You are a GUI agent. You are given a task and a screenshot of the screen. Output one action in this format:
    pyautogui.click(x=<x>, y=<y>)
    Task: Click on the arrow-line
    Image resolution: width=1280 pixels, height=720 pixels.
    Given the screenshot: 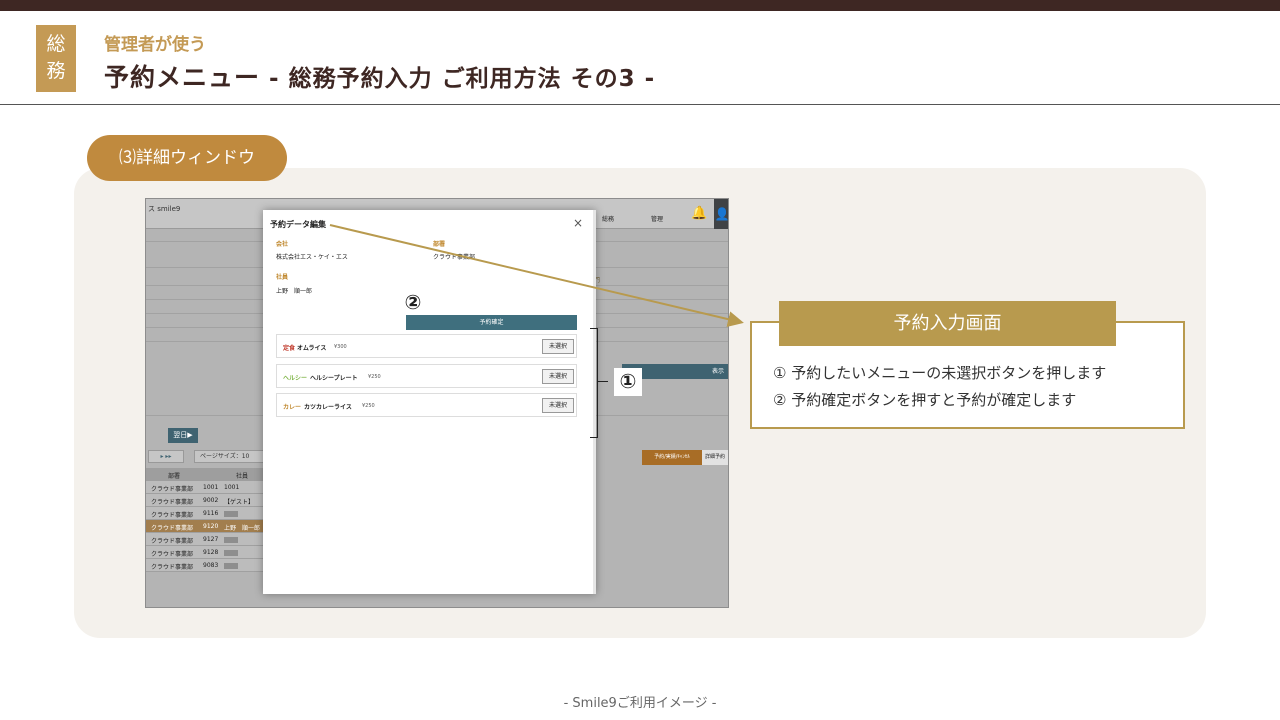 What is the action you would take?
    pyautogui.click(x=536, y=276)
    